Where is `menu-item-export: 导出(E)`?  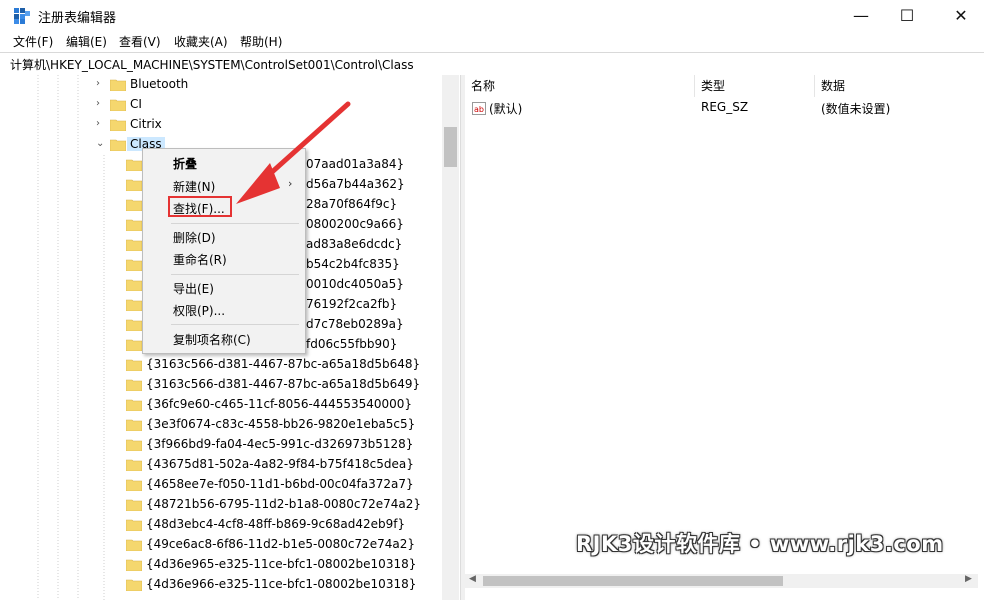
menu-item-export: 导出(E) is located at coordinates (193, 288).